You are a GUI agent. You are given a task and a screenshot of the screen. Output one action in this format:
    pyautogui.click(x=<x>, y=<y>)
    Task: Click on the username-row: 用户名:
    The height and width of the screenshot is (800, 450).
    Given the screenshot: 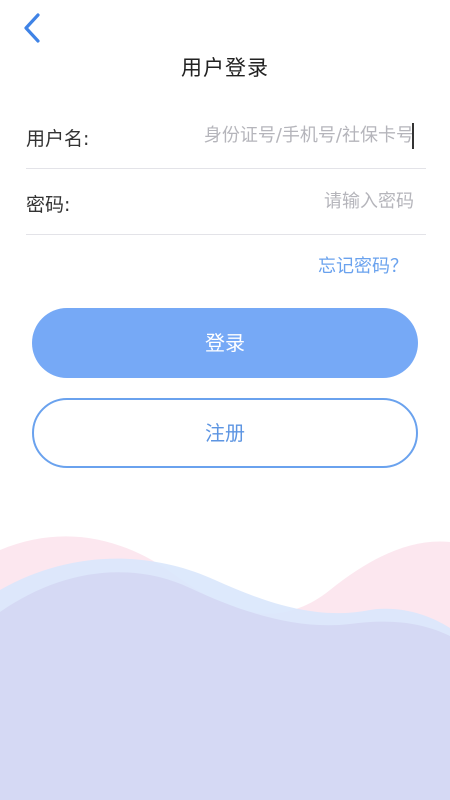 What is the action you would take?
    pyautogui.click(x=226, y=136)
    